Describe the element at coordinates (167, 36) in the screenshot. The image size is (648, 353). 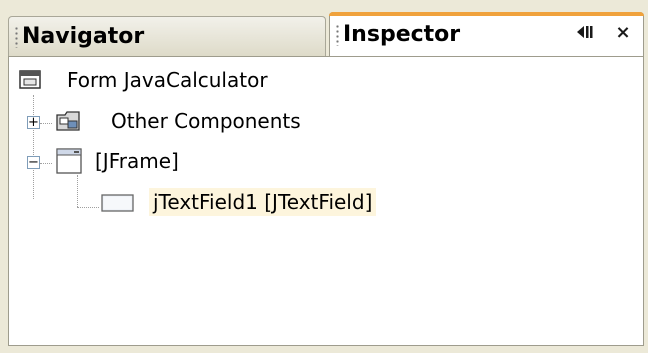
I see `tab-navigator: Navigator` at that location.